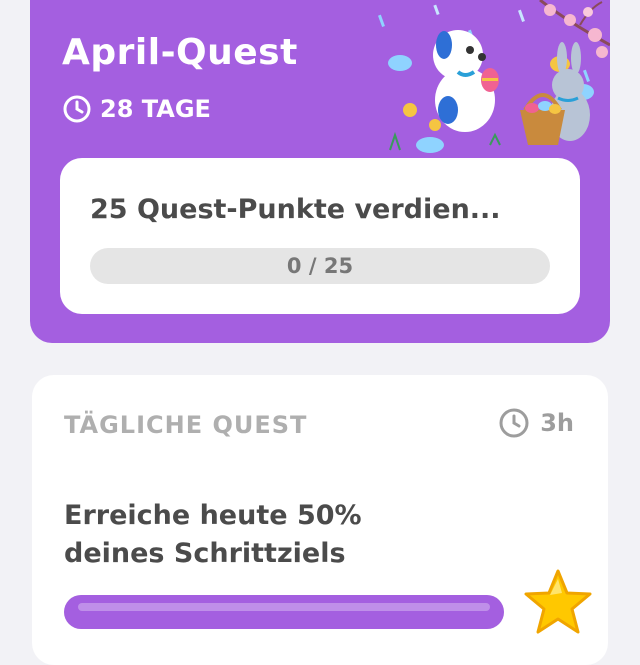 This screenshot has width=640, height=665. Describe the element at coordinates (186, 425) in the screenshot. I see `daily-quest-header: TÄGLICHE QUEST` at that location.